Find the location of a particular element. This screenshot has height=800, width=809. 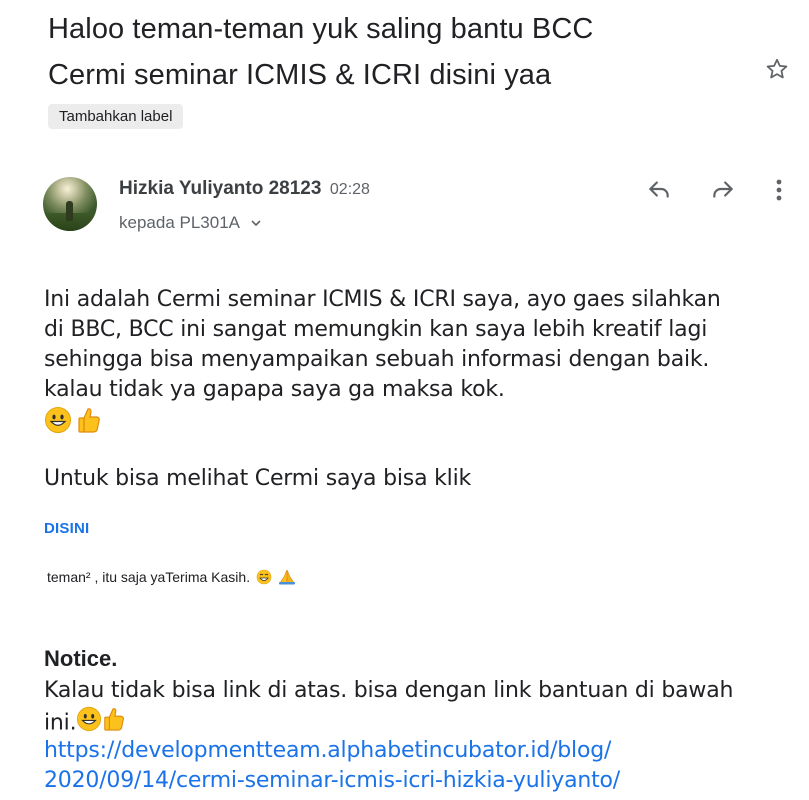

forward-icon is located at coordinates (723, 189).